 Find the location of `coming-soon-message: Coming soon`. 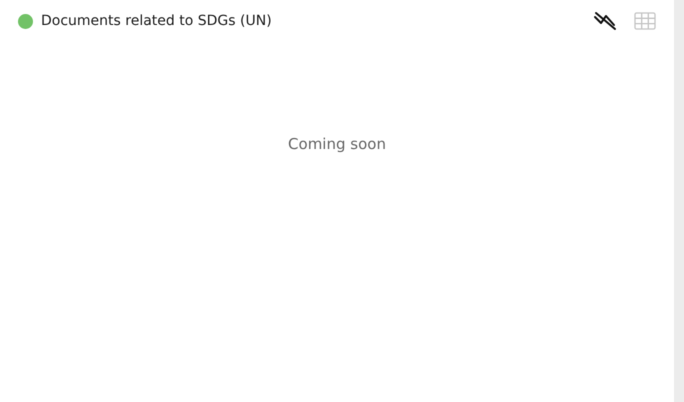

coming-soon-message: Coming soon is located at coordinates (337, 144).